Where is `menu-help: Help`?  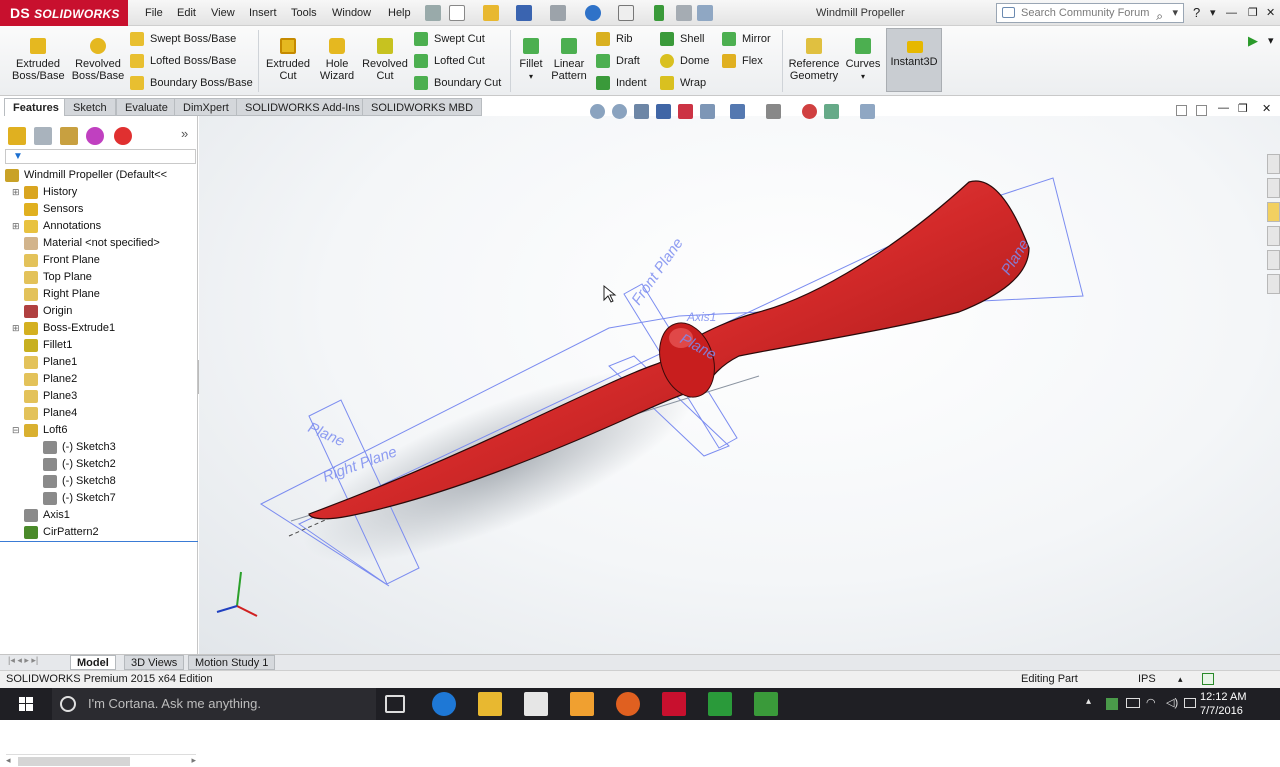 menu-help: Help is located at coordinates (399, 13).